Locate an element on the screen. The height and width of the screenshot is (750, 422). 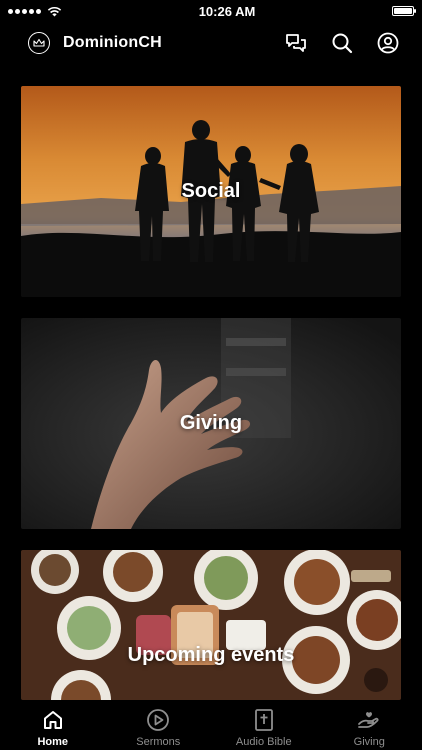
giving-hand-icon is located at coordinates (369, 720).